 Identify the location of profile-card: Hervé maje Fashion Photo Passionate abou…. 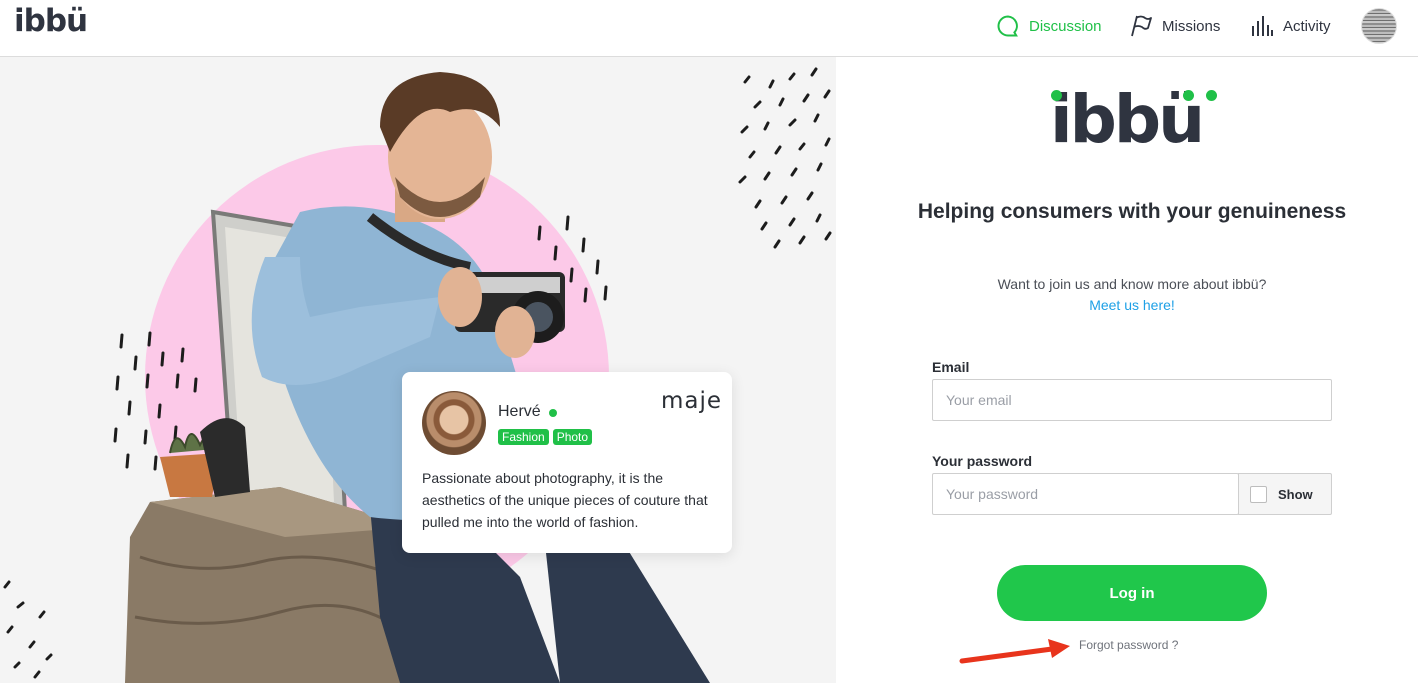
(567, 462).